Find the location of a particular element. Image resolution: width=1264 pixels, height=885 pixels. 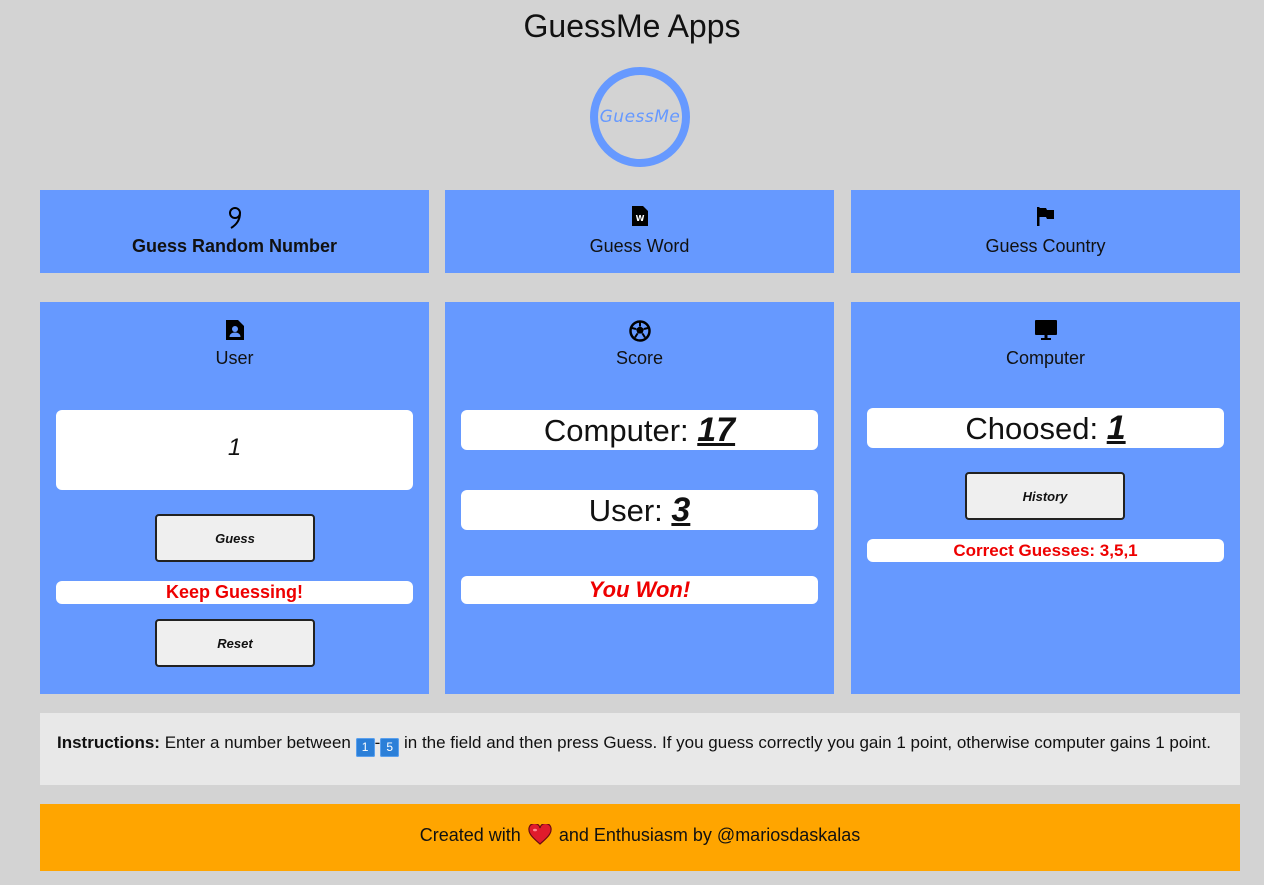

footer-text-after: and Enthusiasm by @mariosdaskalas is located at coordinates (709, 835).